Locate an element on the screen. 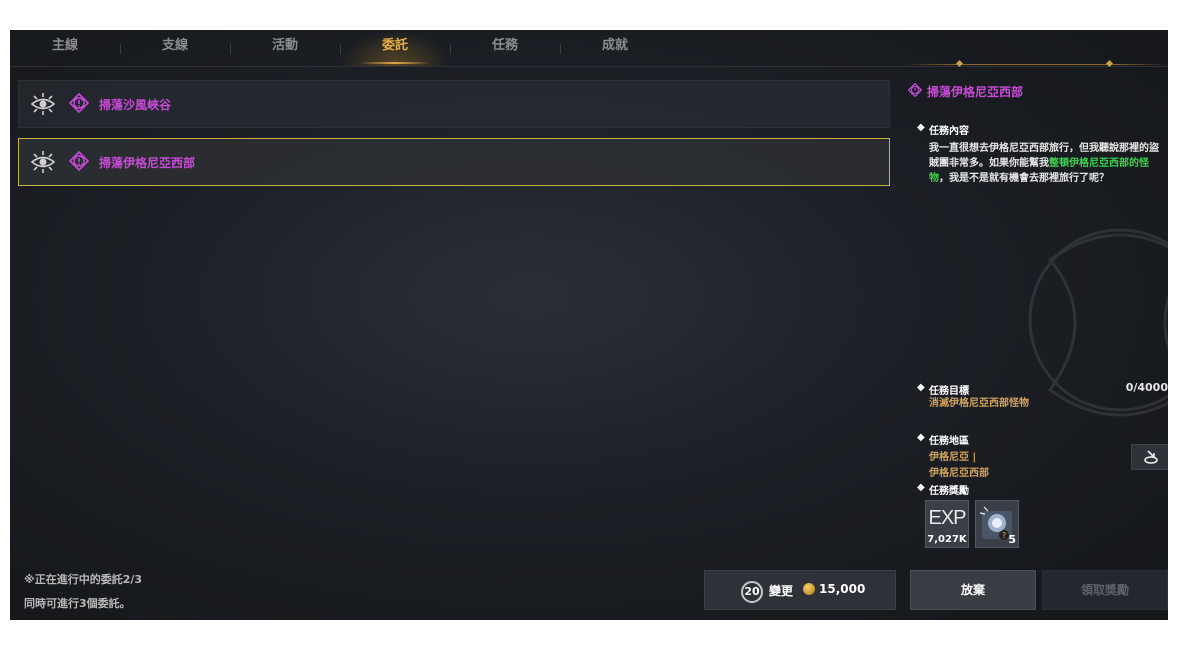 The image size is (1180, 650). tab-underline is located at coordinates (589, 66).